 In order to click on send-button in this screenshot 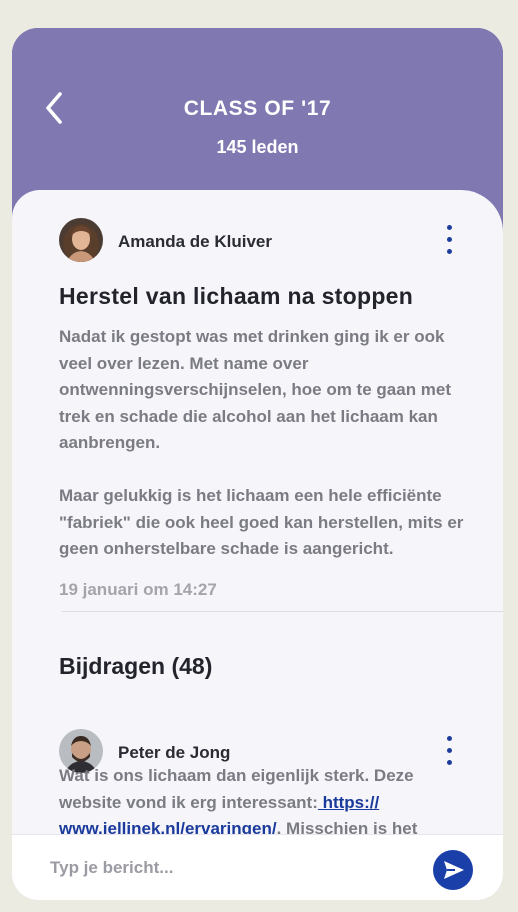, I will do `click(453, 870)`.